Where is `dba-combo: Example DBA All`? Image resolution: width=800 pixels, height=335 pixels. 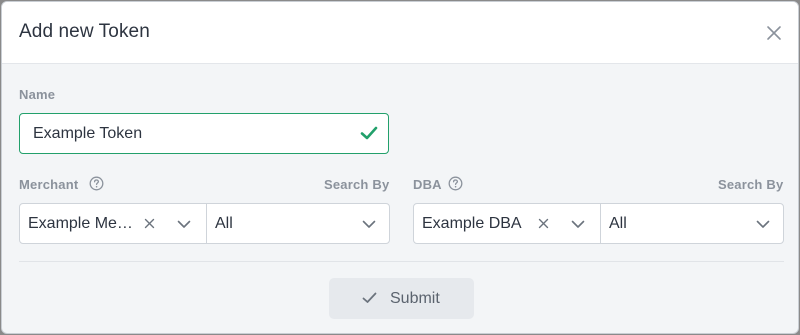
dba-combo: Example DBA All is located at coordinates (598, 223).